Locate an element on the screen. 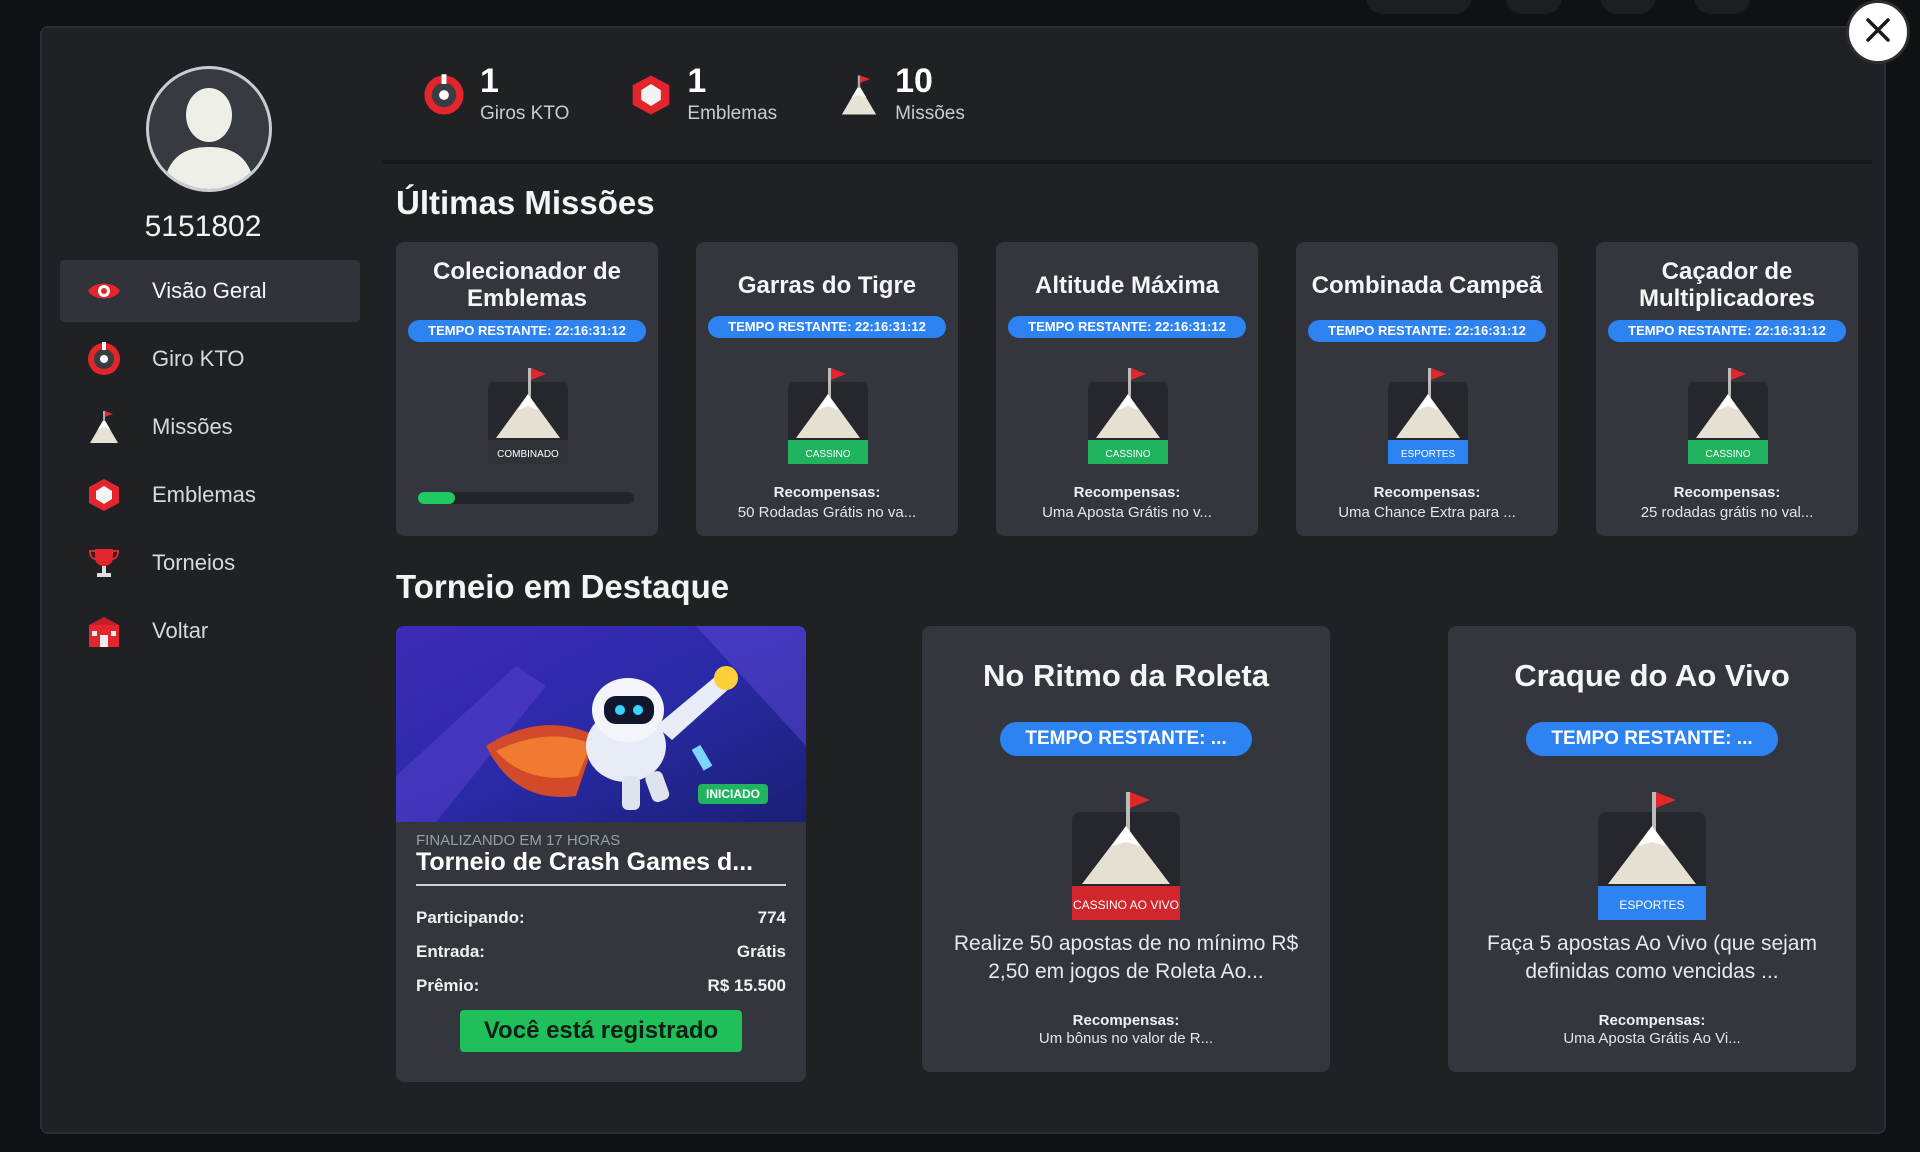  username: 5151802 is located at coordinates (203, 226).